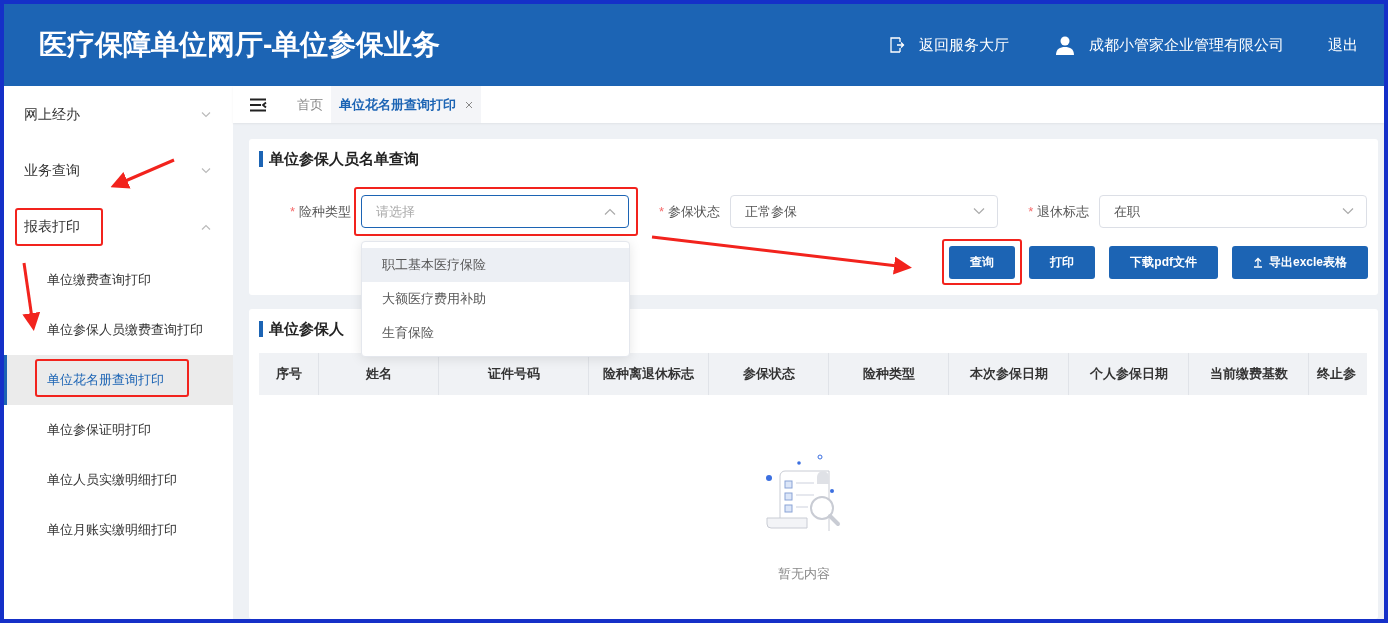 This screenshot has width=1388, height=623. I want to click on select-field: 在职, so click(1233, 211).